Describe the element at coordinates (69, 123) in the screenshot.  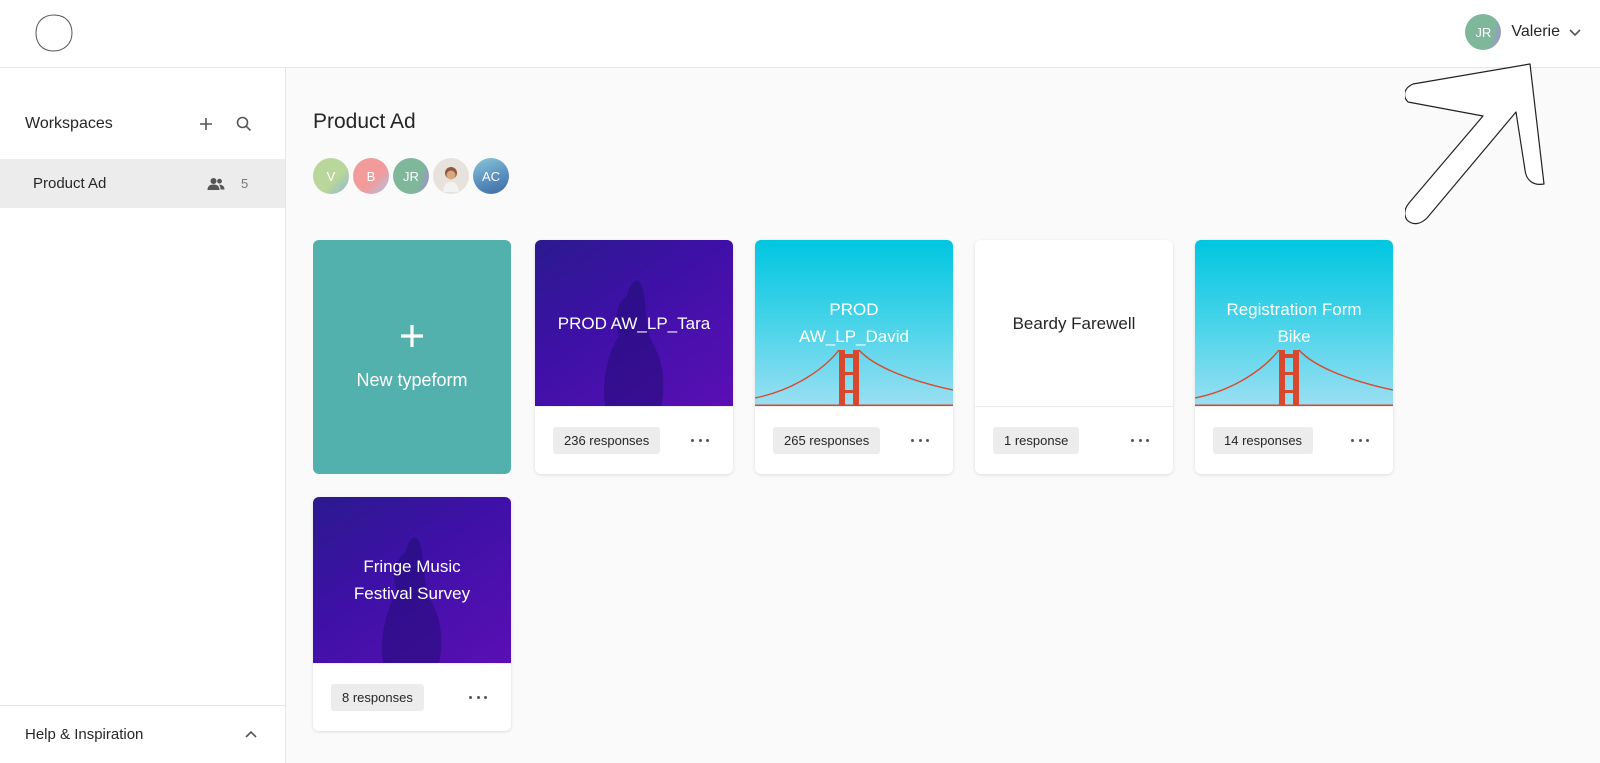
I see `workspaces-title: Workspaces` at that location.